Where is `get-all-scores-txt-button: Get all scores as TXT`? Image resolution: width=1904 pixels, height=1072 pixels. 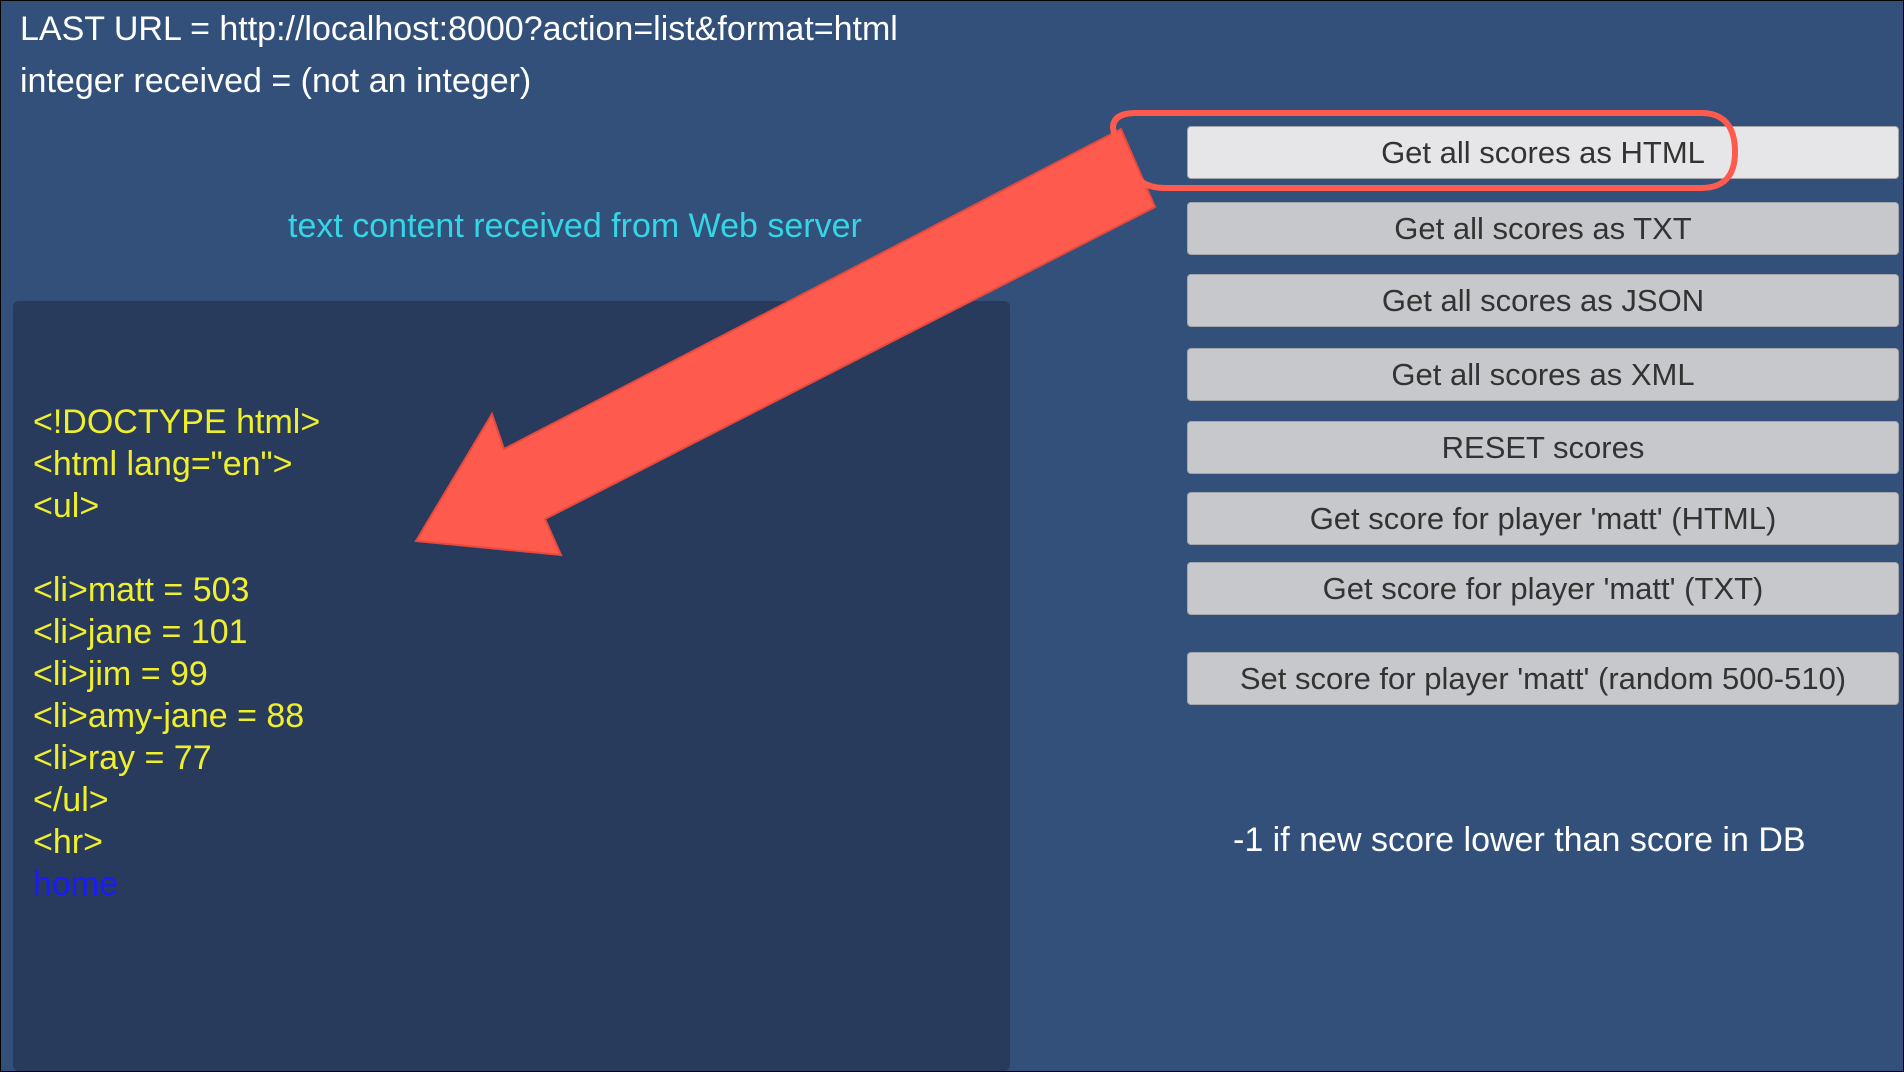 get-all-scores-txt-button: Get all scores as TXT is located at coordinates (1543, 228).